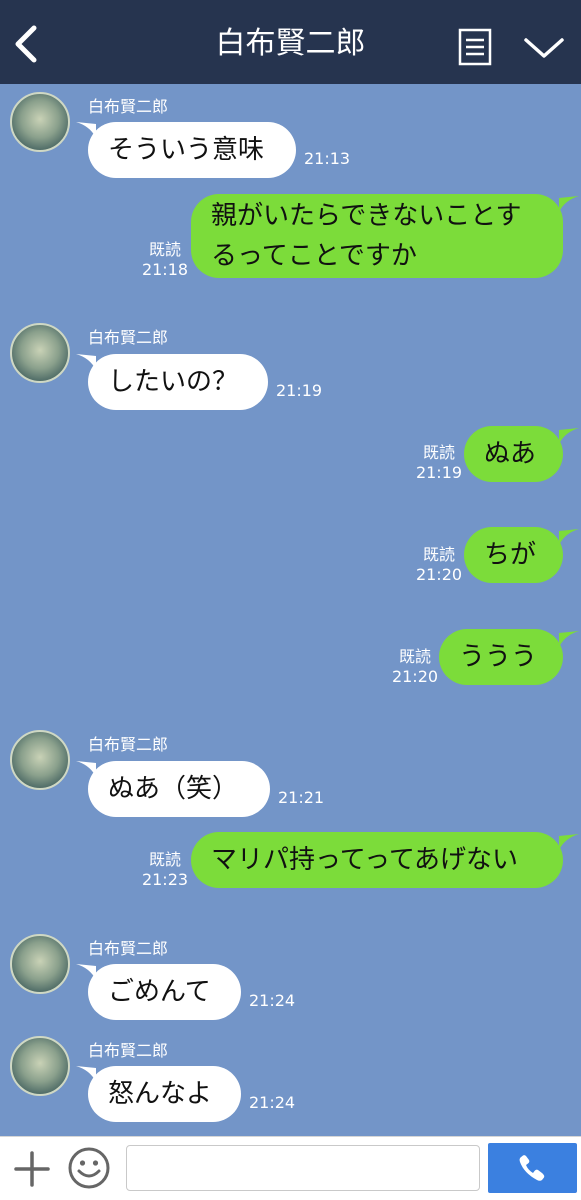 The image size is (581, 1200). I want to click on message-bubble: マリパ持ってってあげない, so click(377, 860).